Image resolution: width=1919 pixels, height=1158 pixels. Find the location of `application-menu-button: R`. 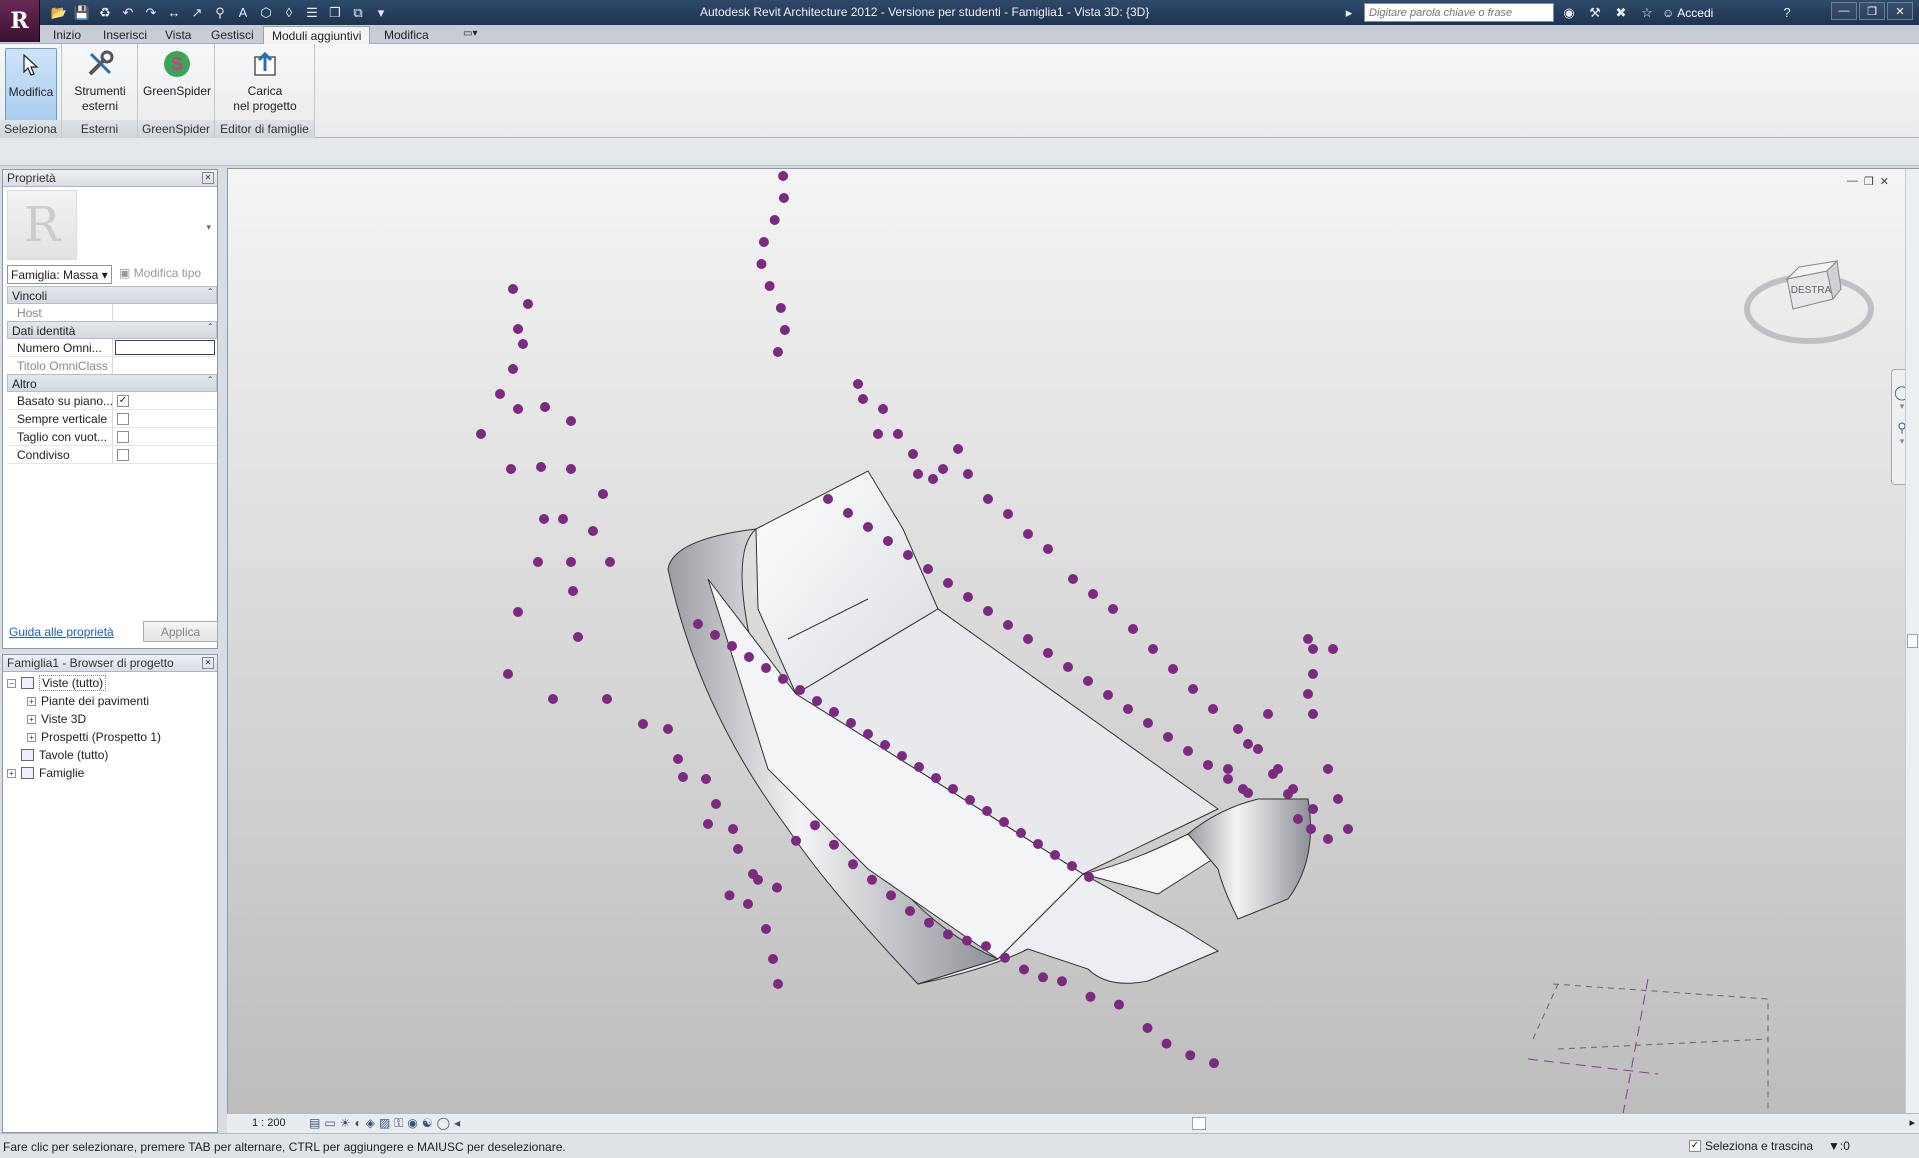

application-menu-button: R is located at coordinates (20, 21).